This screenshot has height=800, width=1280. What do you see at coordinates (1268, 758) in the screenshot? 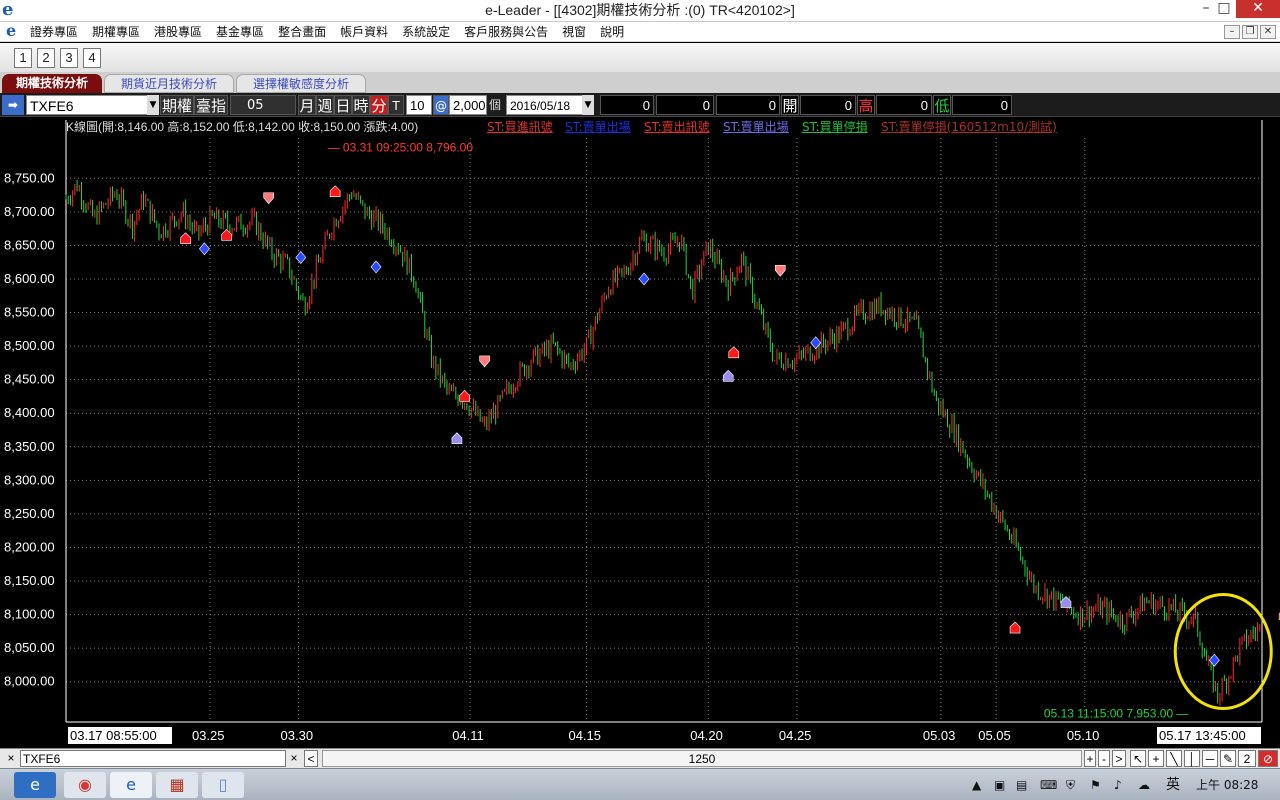
I see `delete-tool-icon: ⊘` at bounding box center [1268, 758].